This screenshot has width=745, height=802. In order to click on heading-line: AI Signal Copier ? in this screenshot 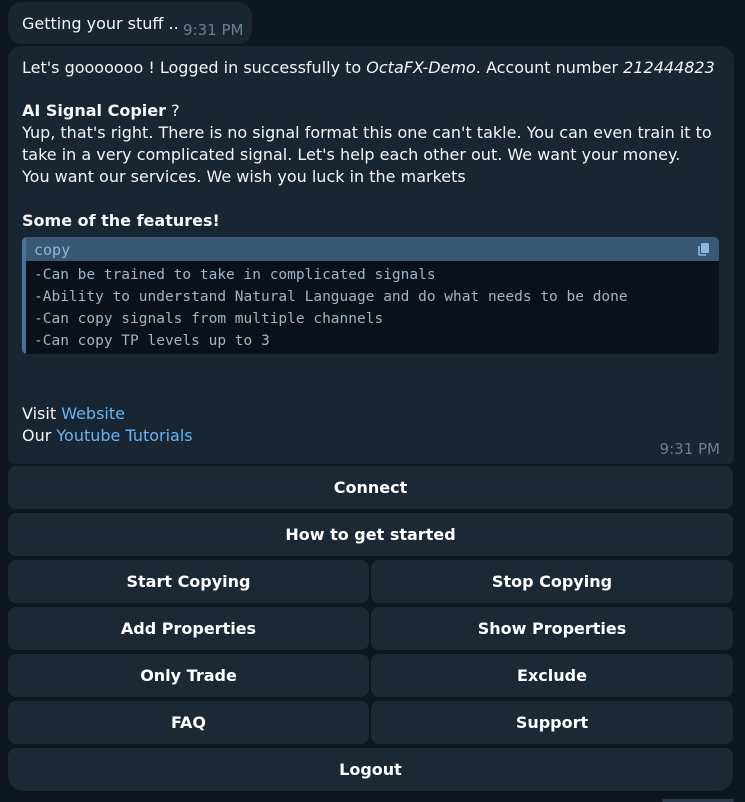, I will do `click(101, 110)`.